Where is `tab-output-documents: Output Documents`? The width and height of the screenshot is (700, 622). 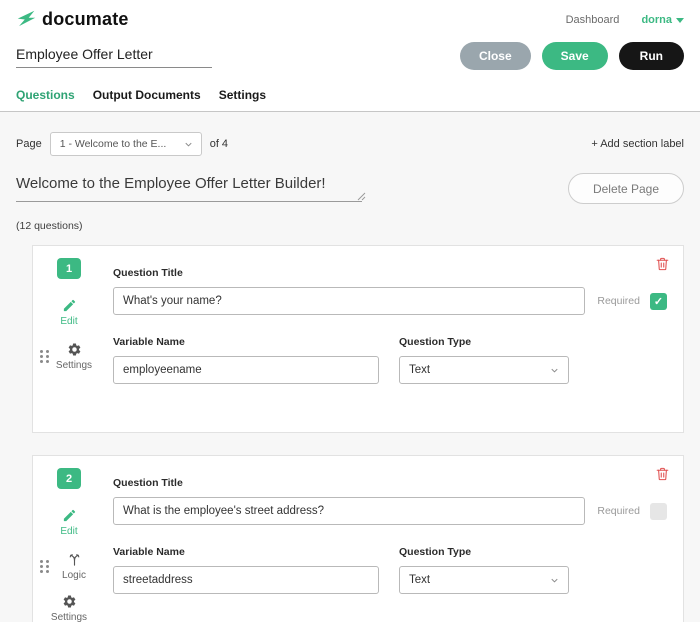 tab-output-documents: Output Documents is located at coordinates (147, 97).